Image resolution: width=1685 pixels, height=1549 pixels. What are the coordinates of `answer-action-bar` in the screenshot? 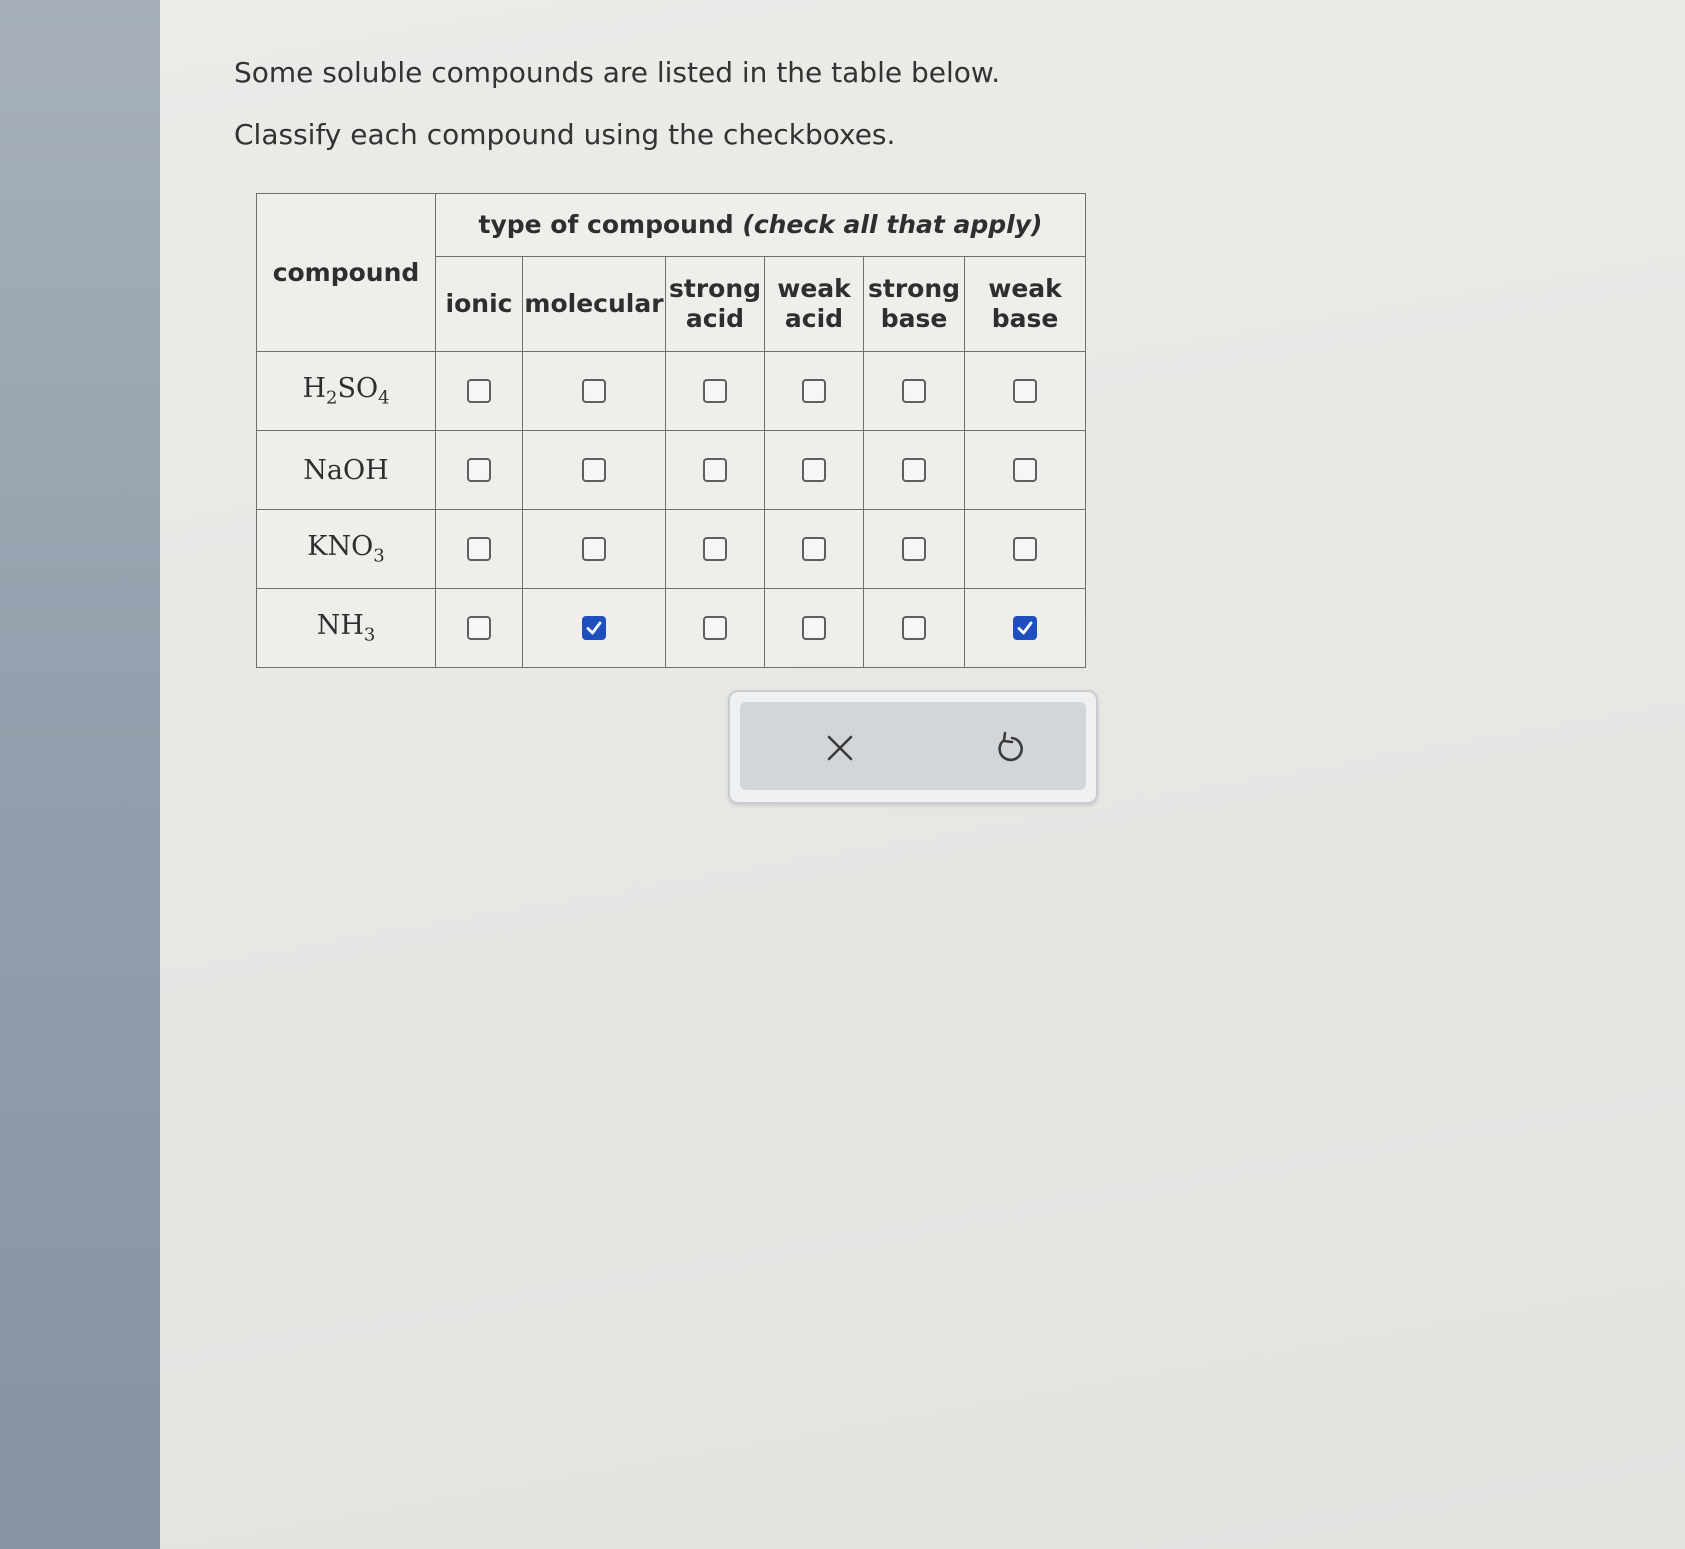 It's located at (913, 747).